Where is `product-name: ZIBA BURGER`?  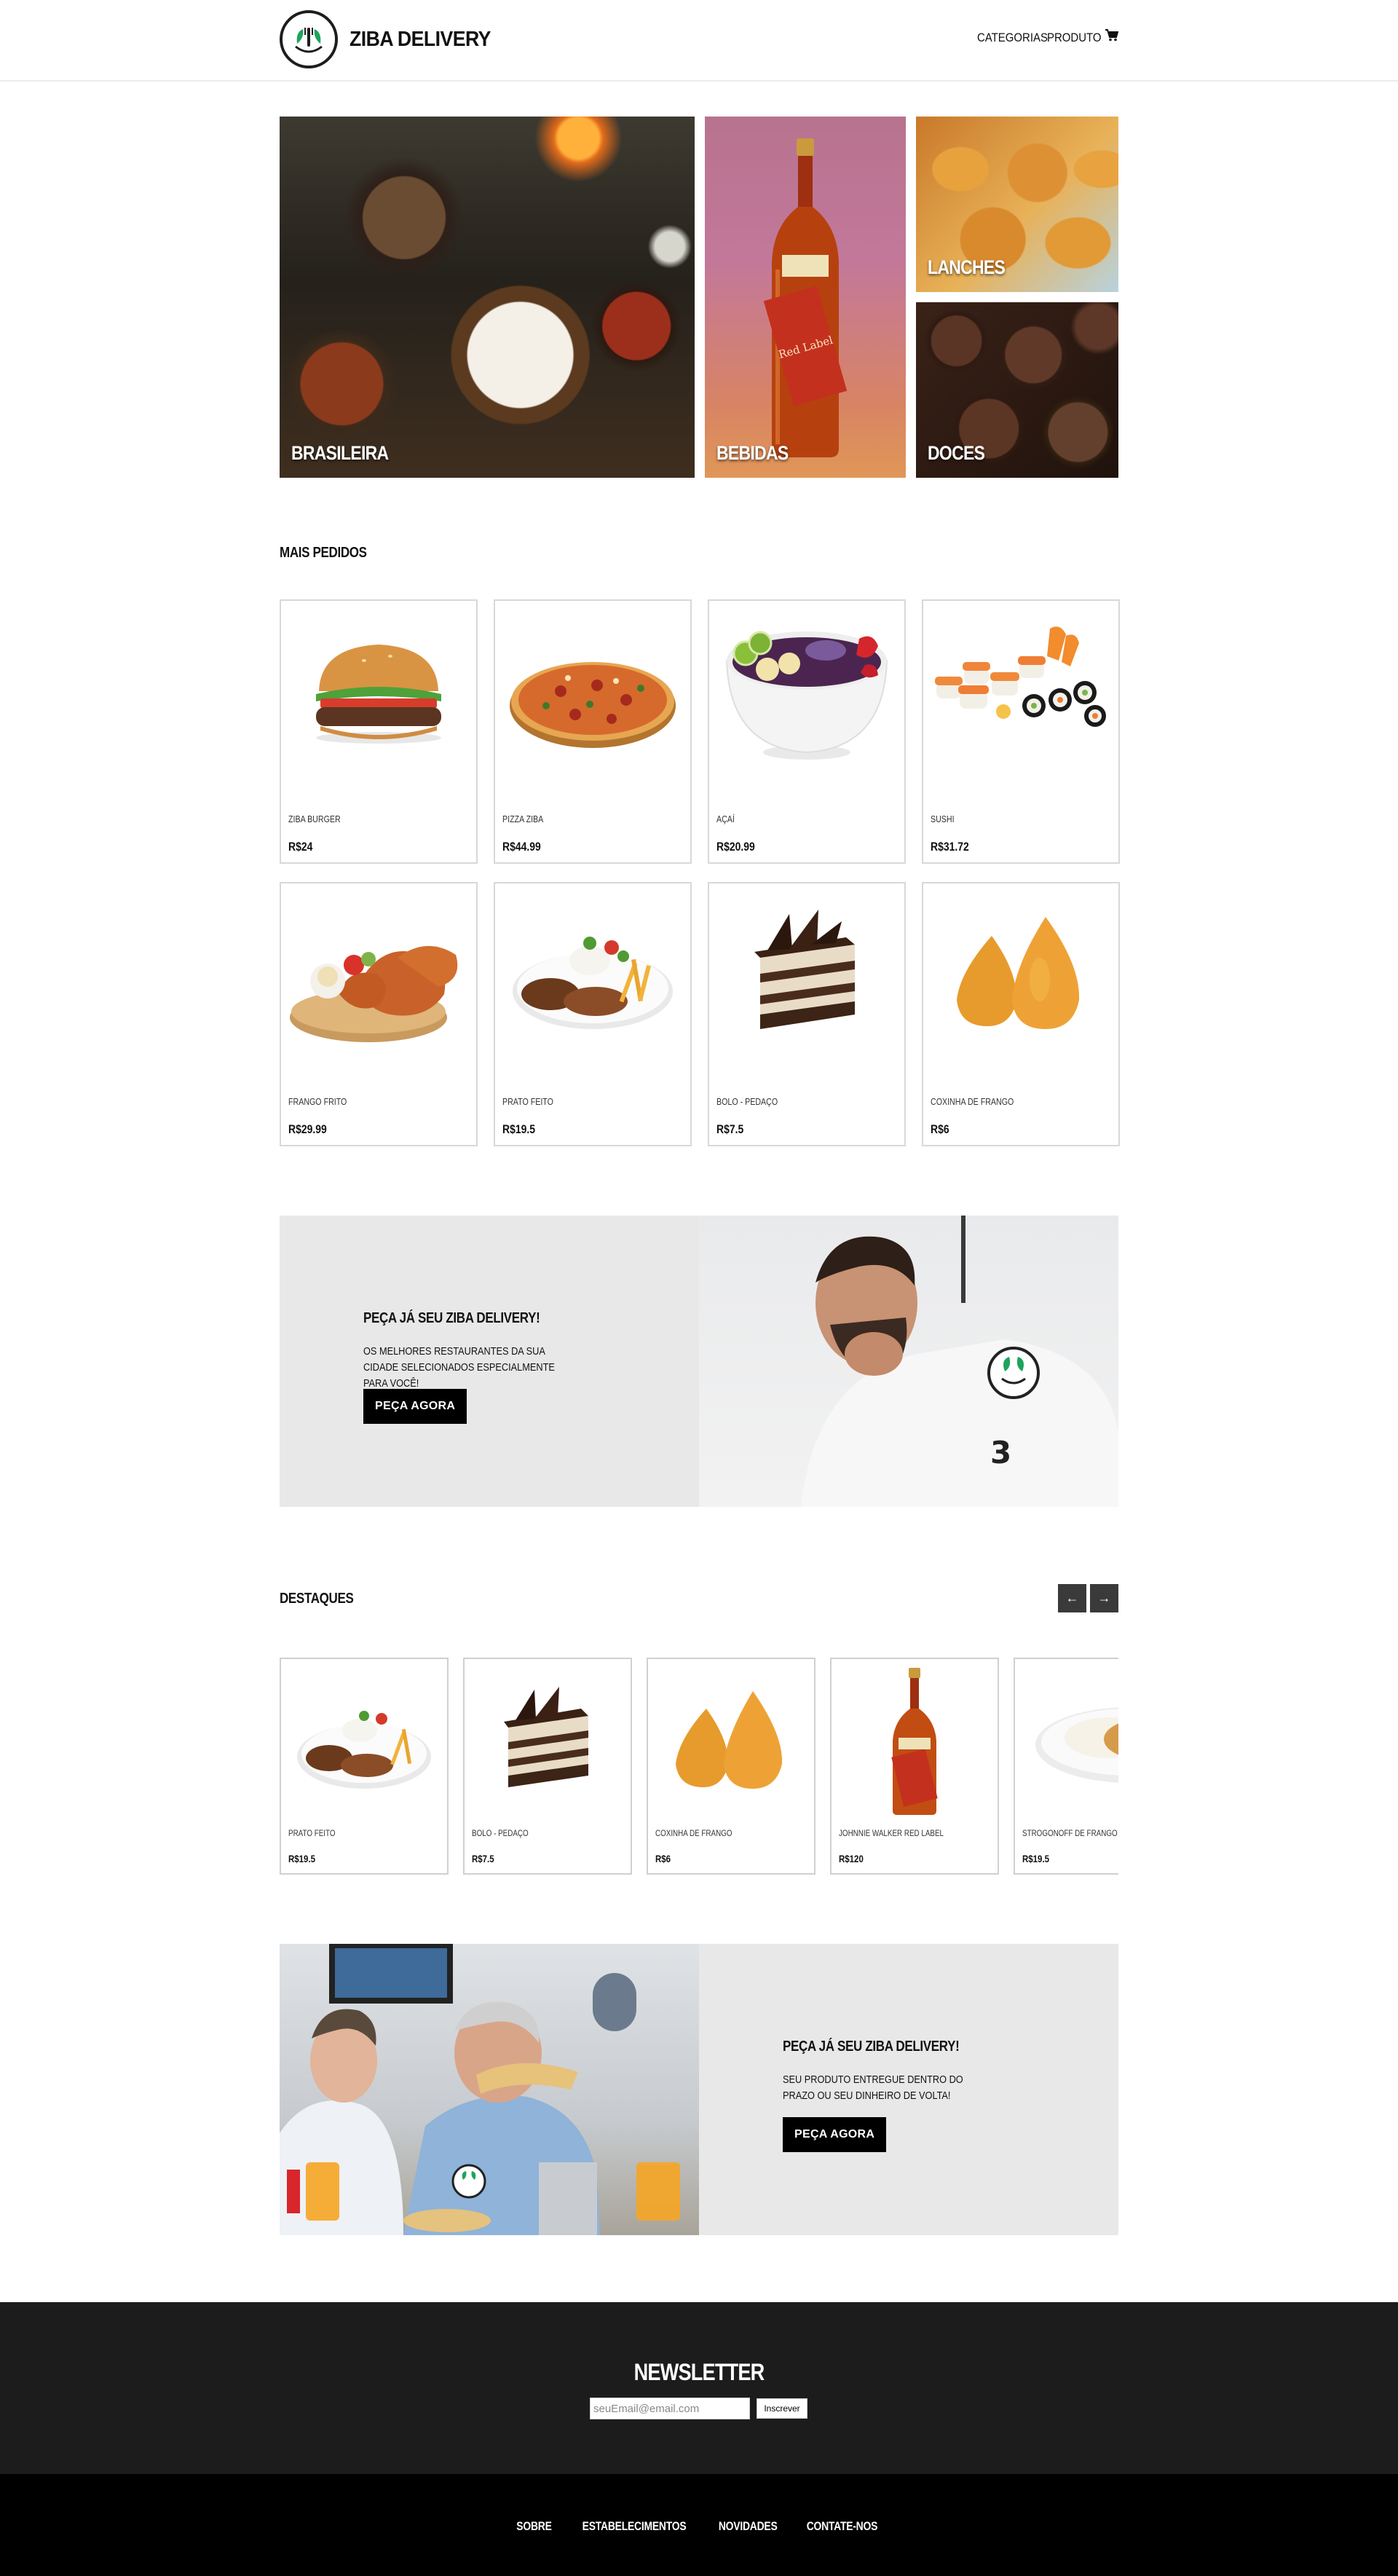
product-name: ZIBA BURGER is located at coordinates (314, 819).